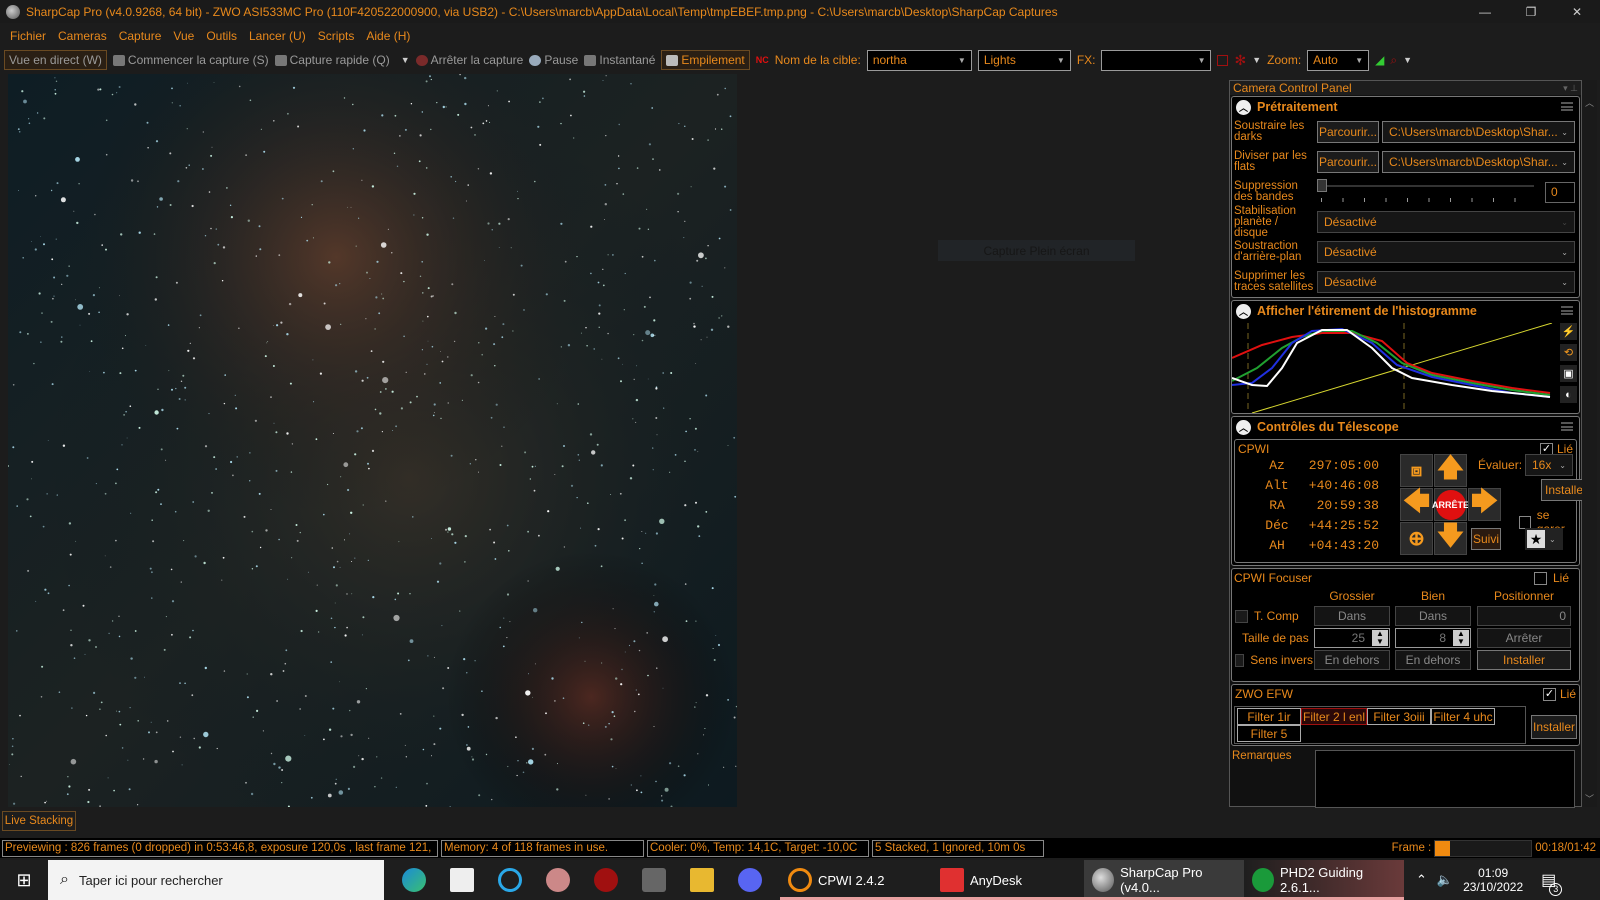  Describe the element at coordinates (1572, 88) in the screenshot. I see `pin-icon: ▾ ⊥` at that location.